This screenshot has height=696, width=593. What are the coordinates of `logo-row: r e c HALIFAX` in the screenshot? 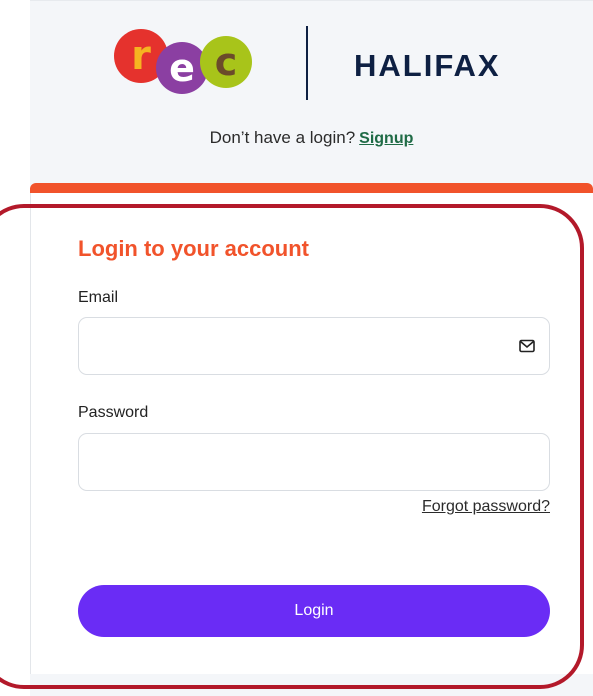 It's located at (322, 64).